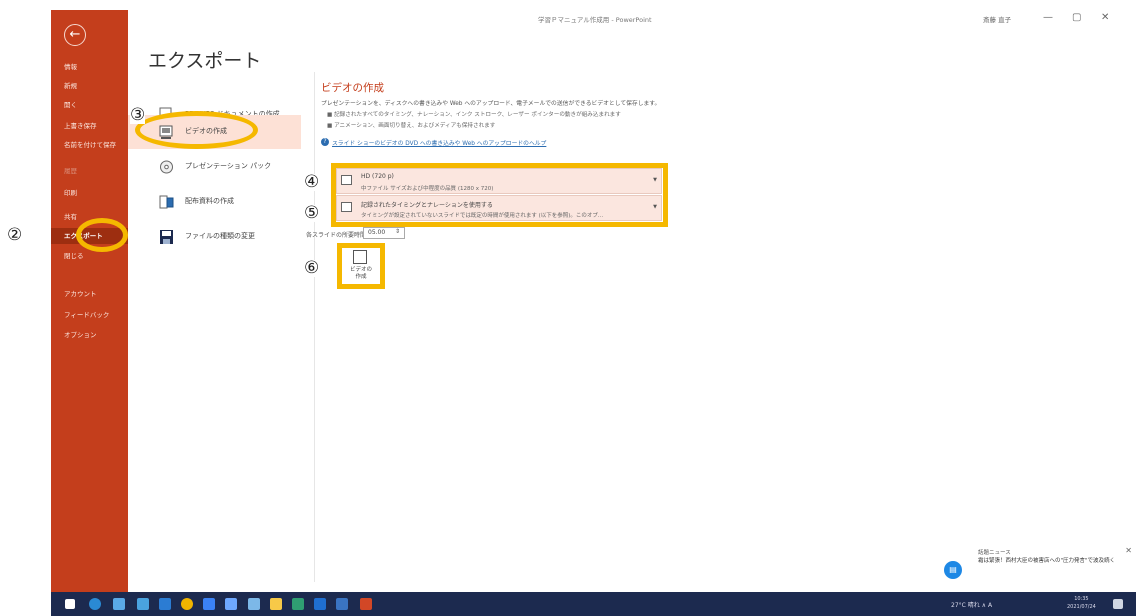 The height and width of the screenshot is (616, 1136). I want to click on highlight-create-button, so click(361, 266).